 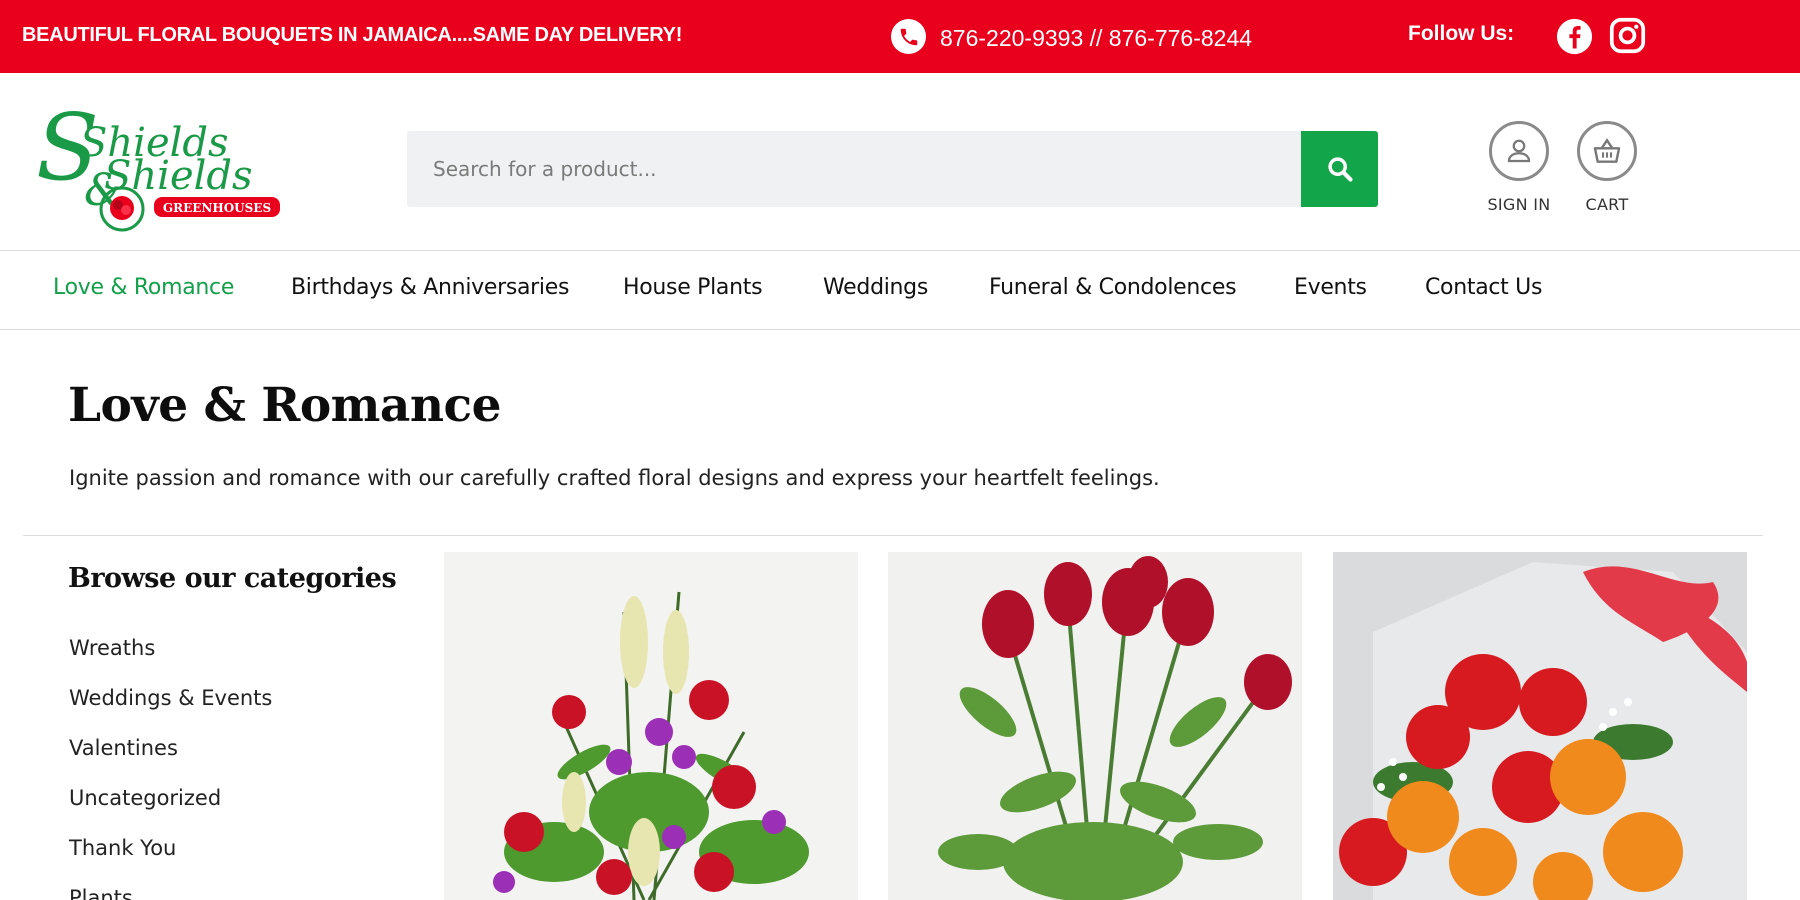 I want to click on product-image-rose-bouquet-wrapped, so click(x=1540, y=726).